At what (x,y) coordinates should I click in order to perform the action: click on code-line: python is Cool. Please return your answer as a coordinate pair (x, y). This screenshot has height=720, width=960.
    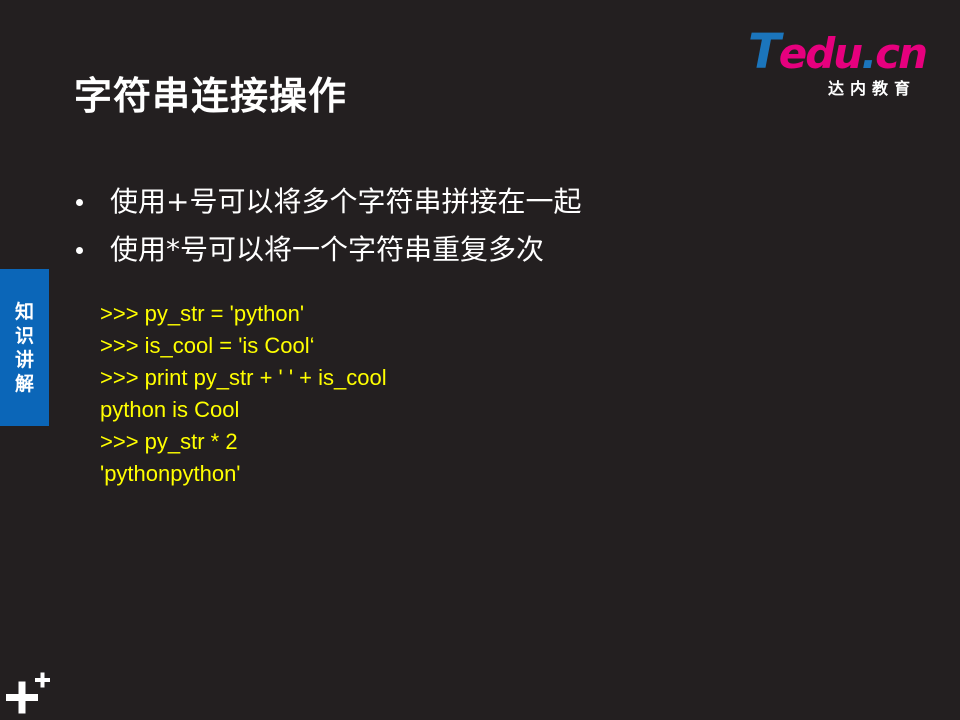
    Looking at the image, I should click on (170, 409).